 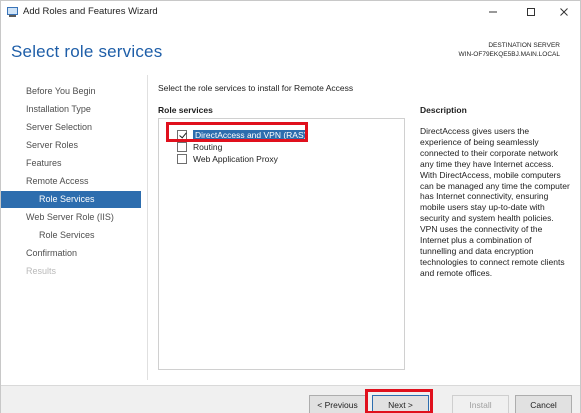 I want to click on nav-item-remote-access: Remote Access, so click(x=71, y=181).